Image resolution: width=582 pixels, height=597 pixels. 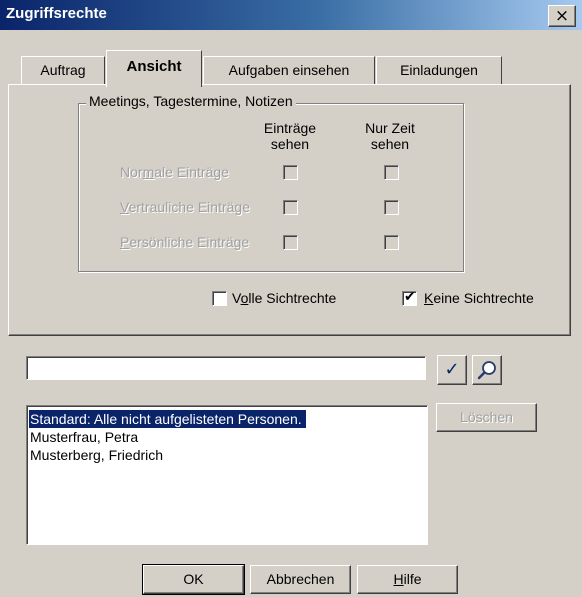 What do you see at coordinates (96, 455) in the screenshot?
I see `list-item: Musterberg, Friedrich` at bounding box center [96, 455].